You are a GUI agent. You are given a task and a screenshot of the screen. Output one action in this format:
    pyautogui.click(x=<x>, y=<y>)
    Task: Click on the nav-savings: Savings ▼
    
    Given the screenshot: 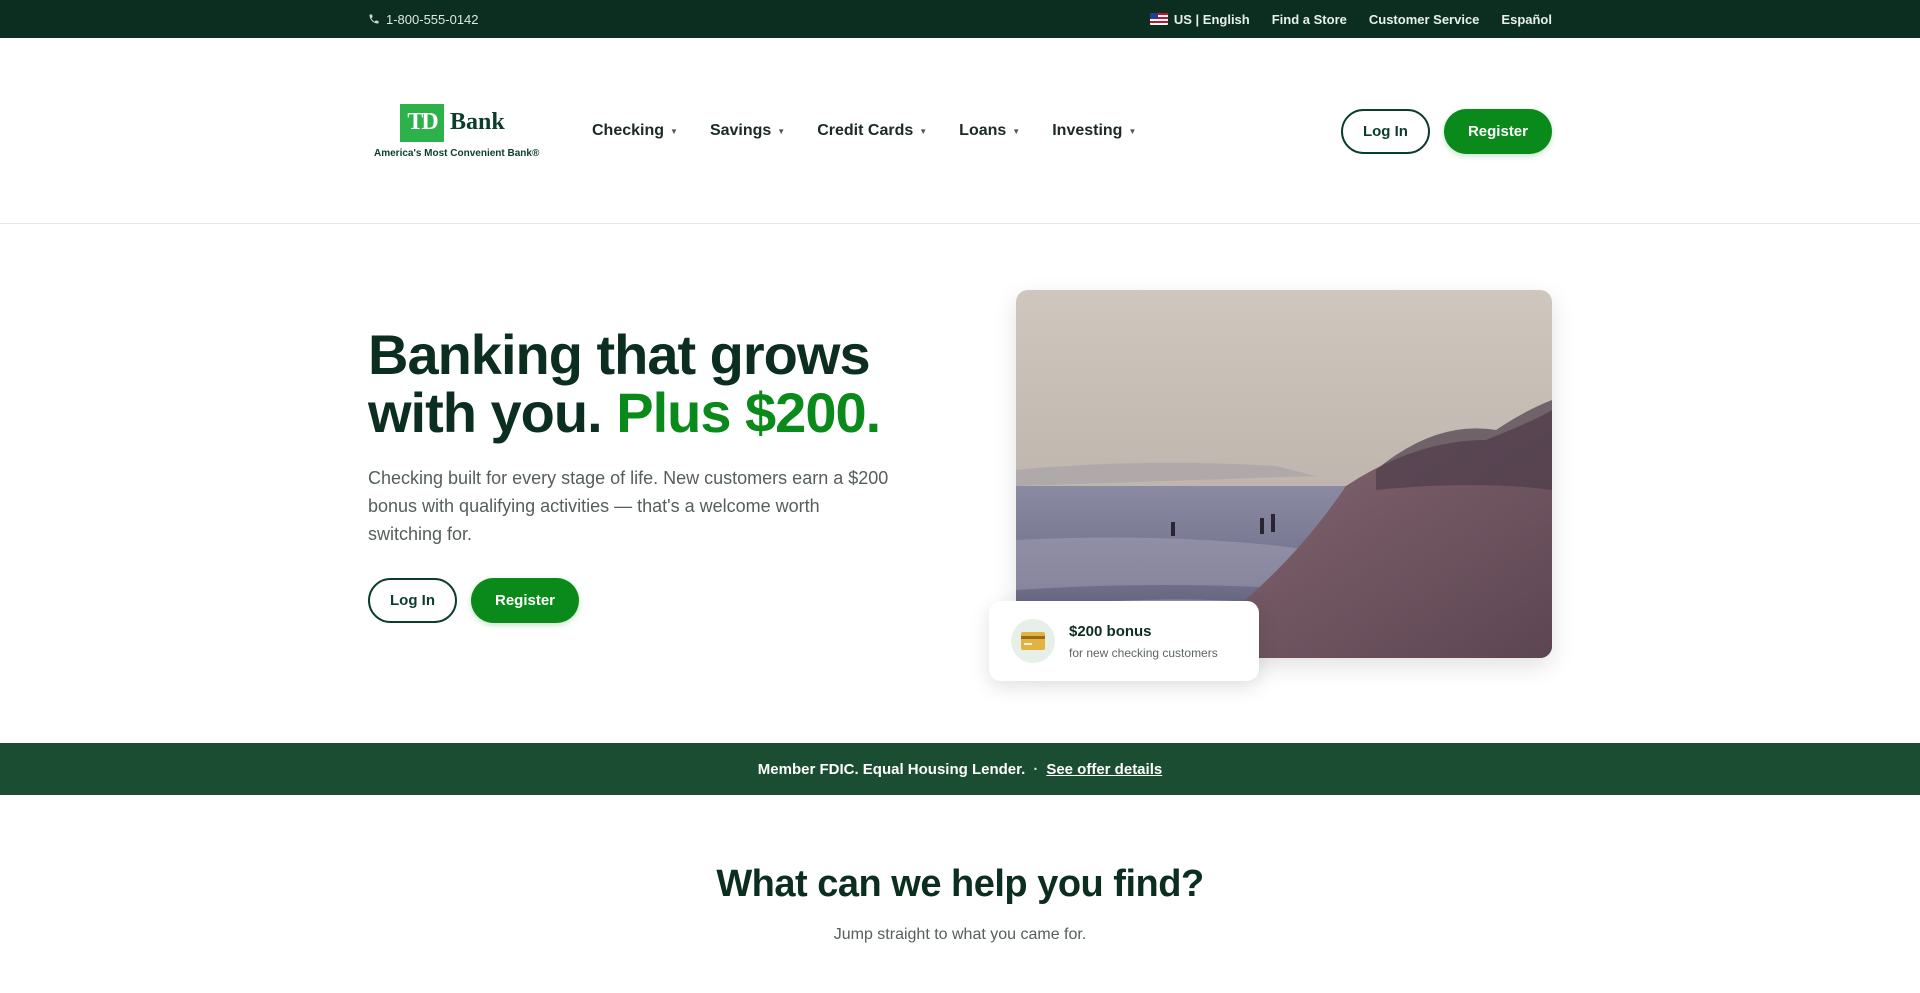 What is the action you would take?
    pyautogui.click(x=747, y=131)
    